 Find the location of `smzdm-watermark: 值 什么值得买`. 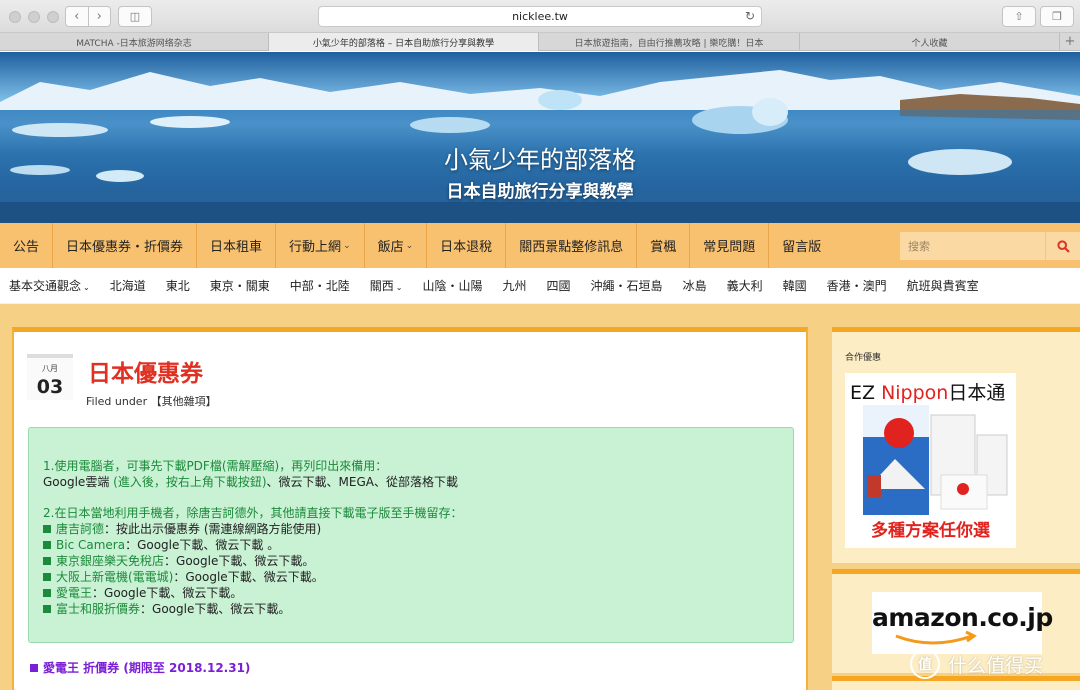

smzdm-watermark: 值 什么值得买 is located at coordinates (976, 664).